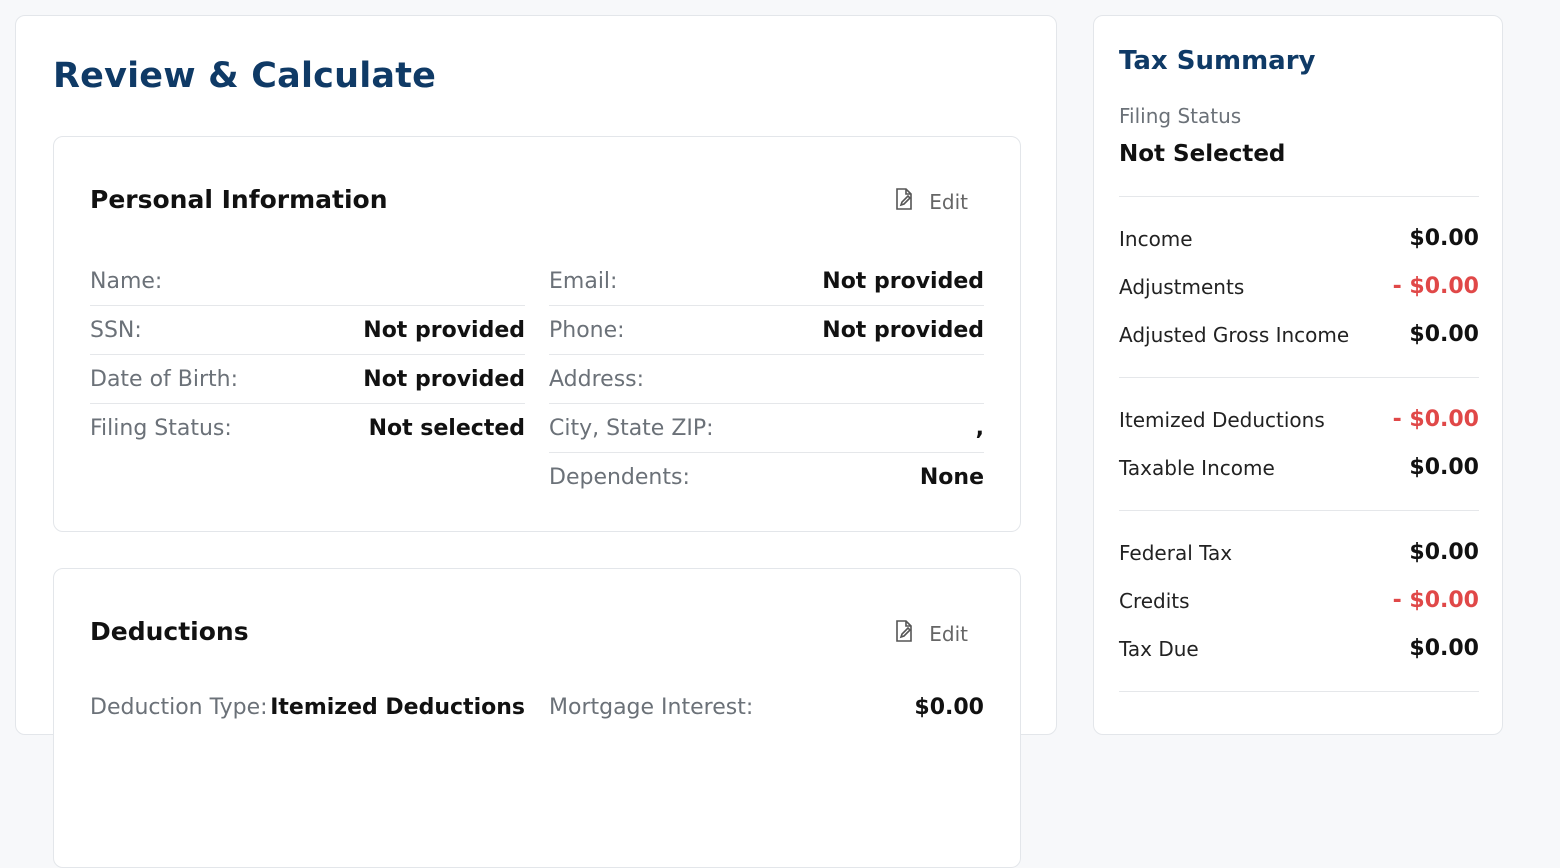  Describe the element at coordinates (161, 428) in the screenshot. I see `info-label: Filing Status:` at that location.